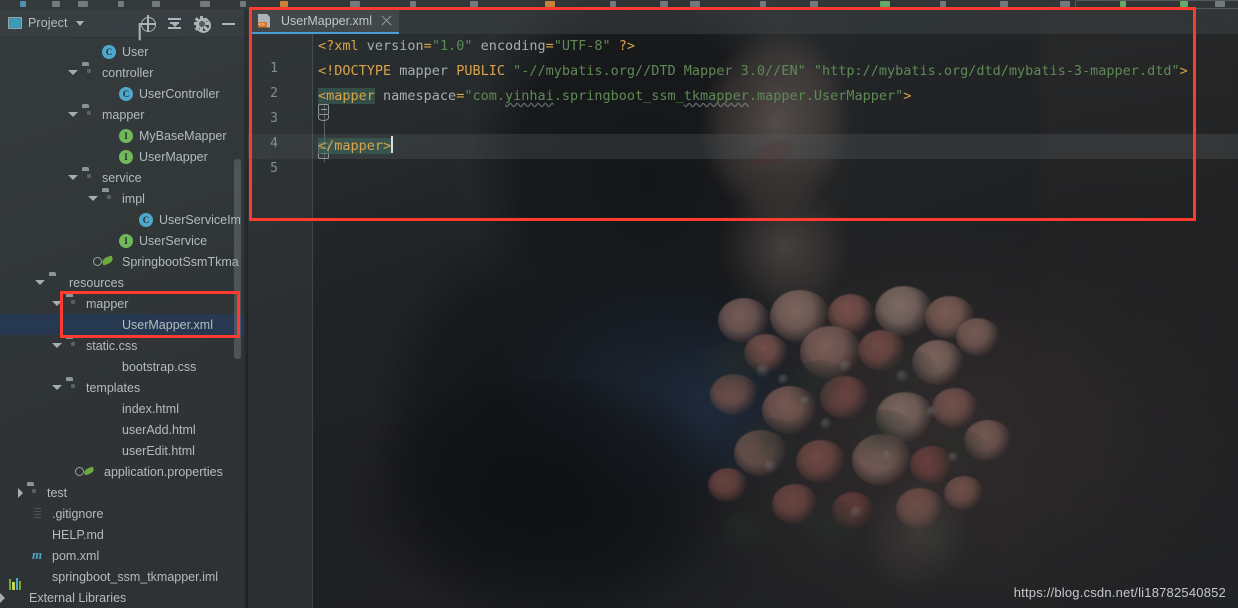  I want to click on tree-item-help-md: MD HELP.md, so click(123, 534).